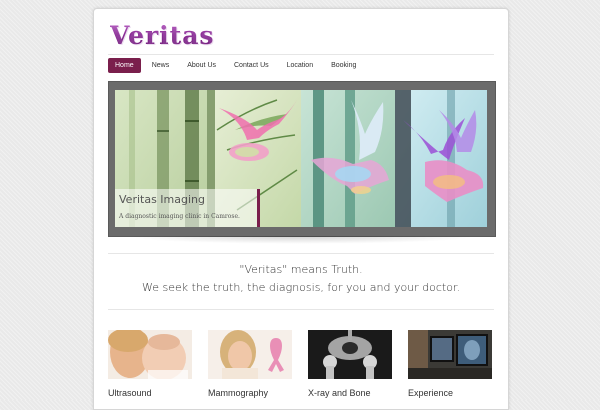  What do you see at coordinates (301, 253) in the screenshot?
I see `content-divider-top` at bounding box center [301, 253].